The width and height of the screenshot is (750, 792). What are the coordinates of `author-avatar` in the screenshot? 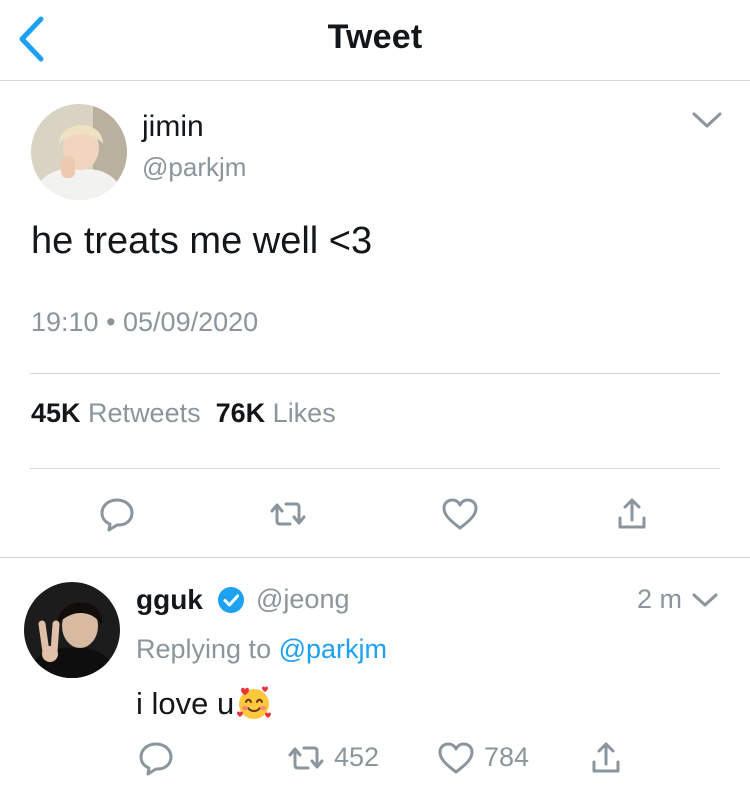 It's located at (79, 152).